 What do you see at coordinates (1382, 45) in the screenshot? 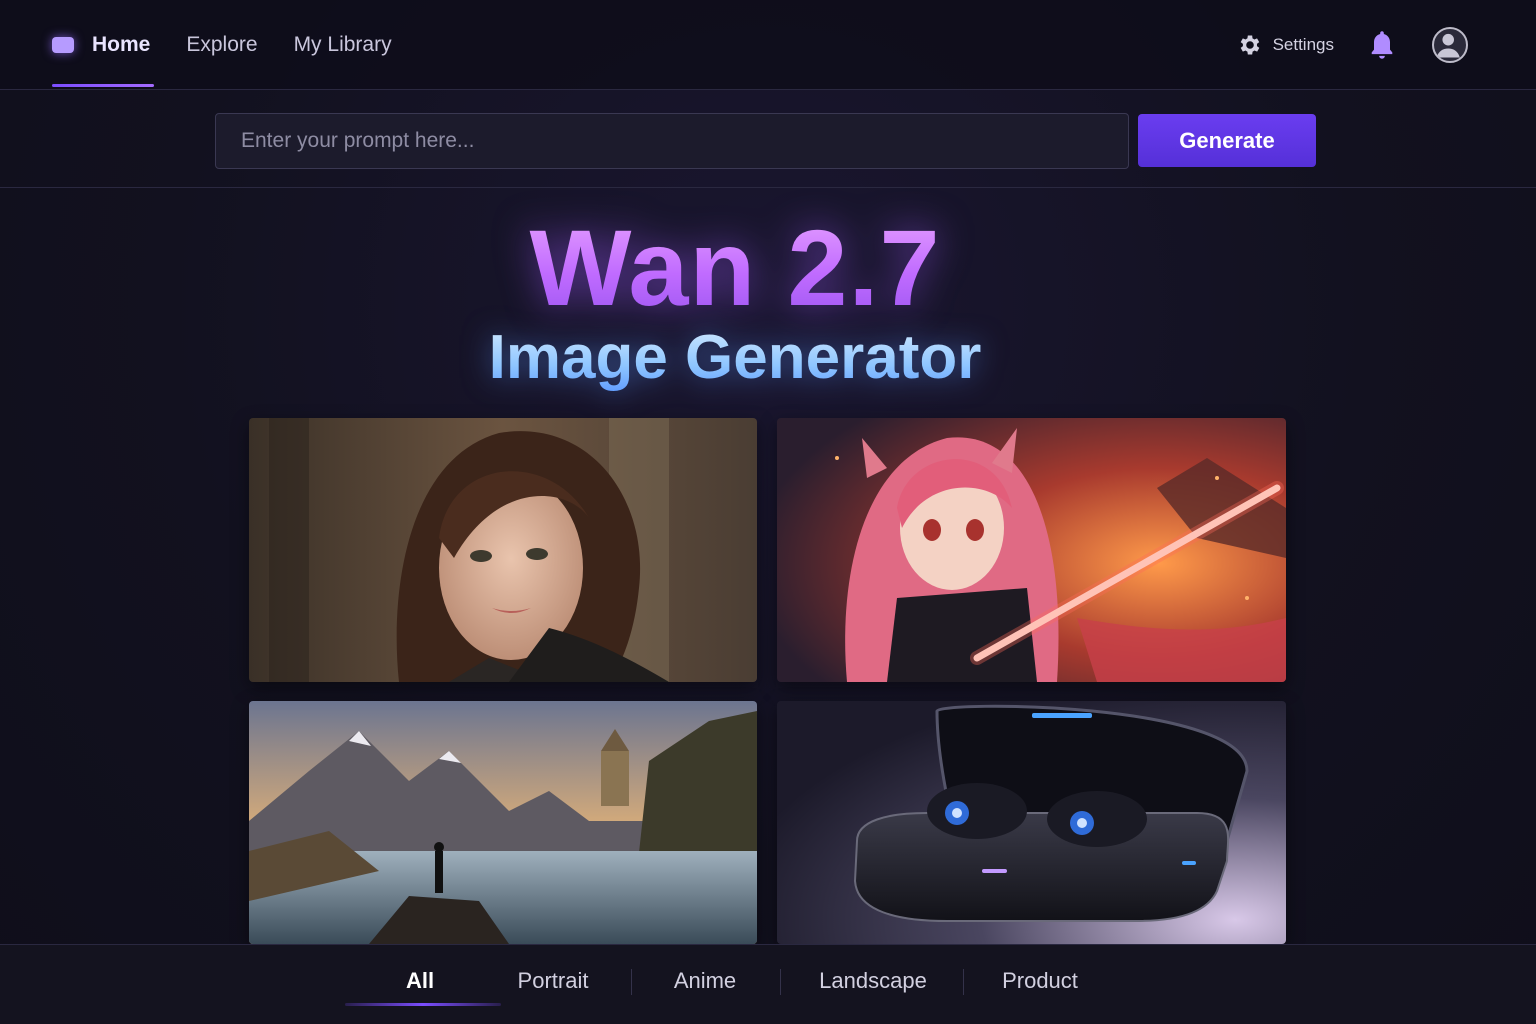
I see `bell-icon` at bounding box center [1382, 45].